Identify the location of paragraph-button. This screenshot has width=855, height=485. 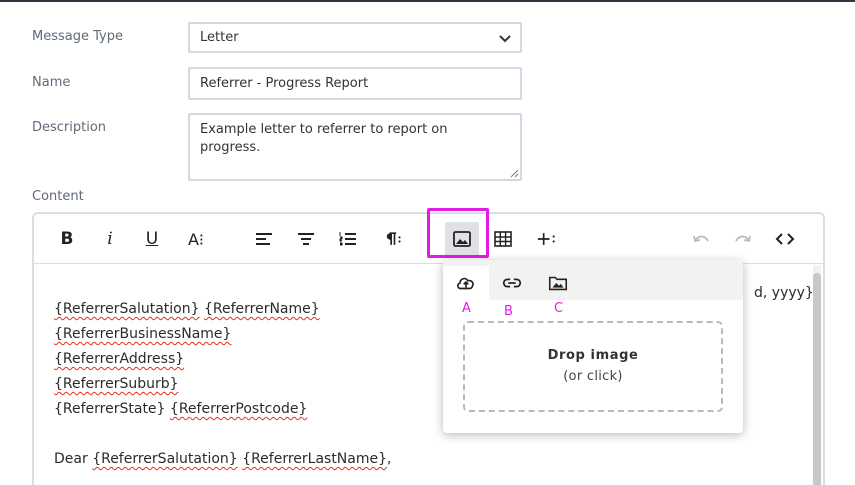
(392, 239).